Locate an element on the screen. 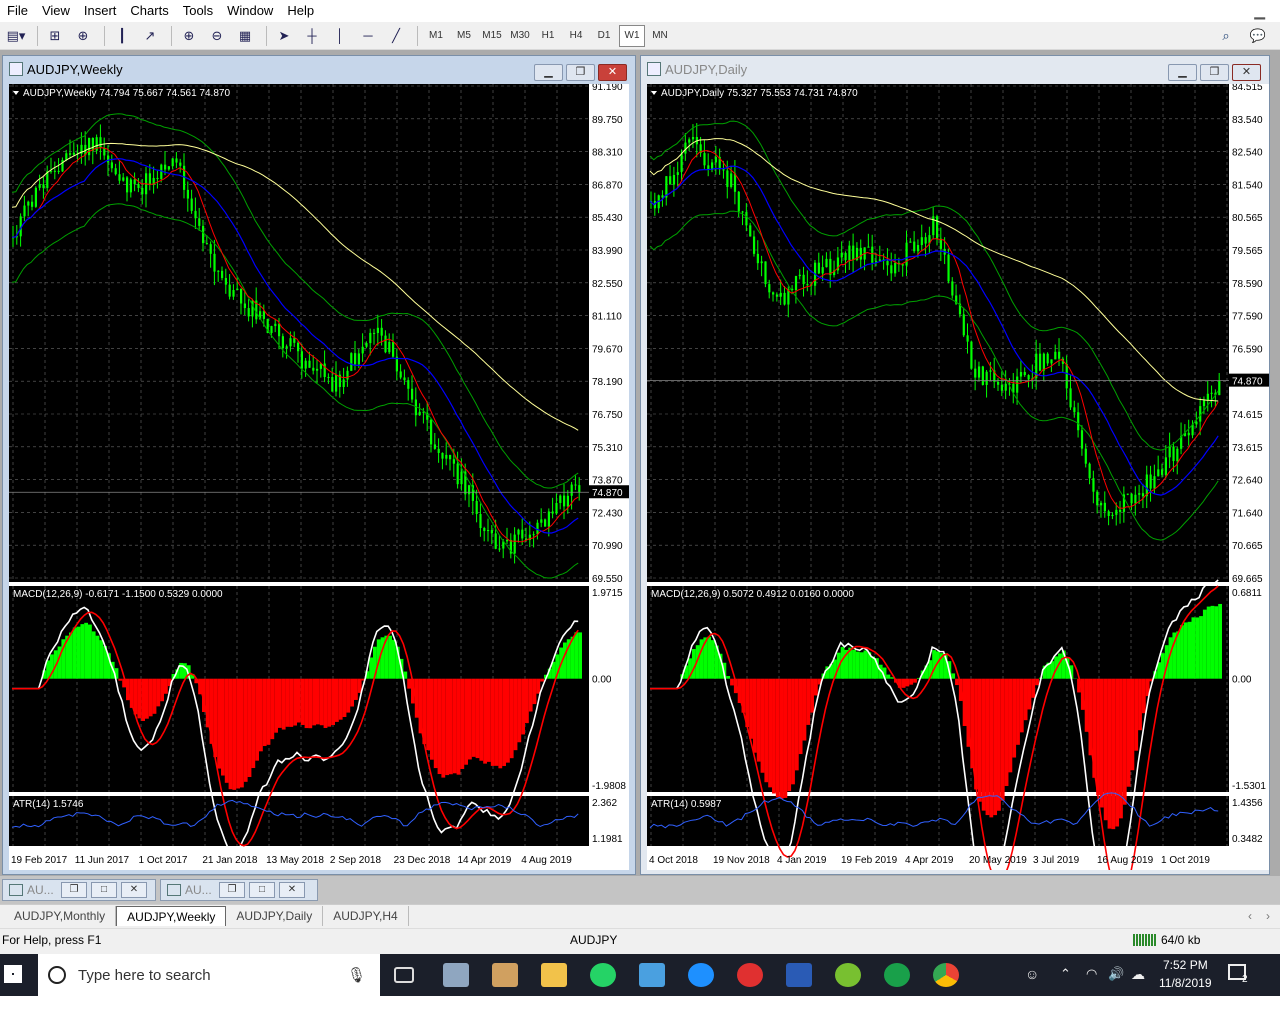  tile-windows-icon: ▦ is located at coordinates (245, 36).